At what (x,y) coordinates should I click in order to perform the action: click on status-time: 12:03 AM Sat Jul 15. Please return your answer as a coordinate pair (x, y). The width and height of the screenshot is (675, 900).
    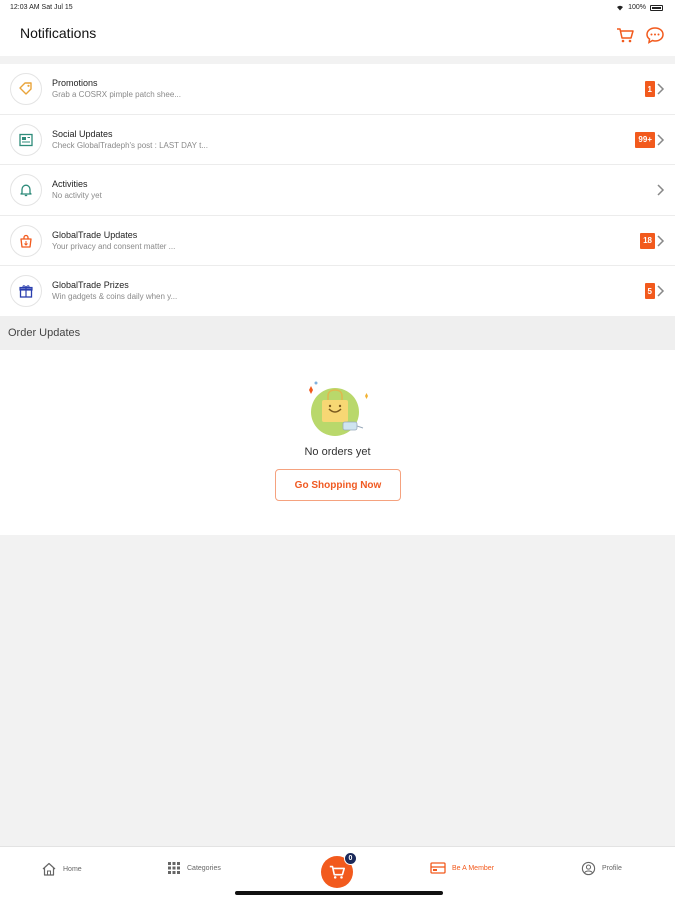
    Looking at the image, I should click on (41, 7).